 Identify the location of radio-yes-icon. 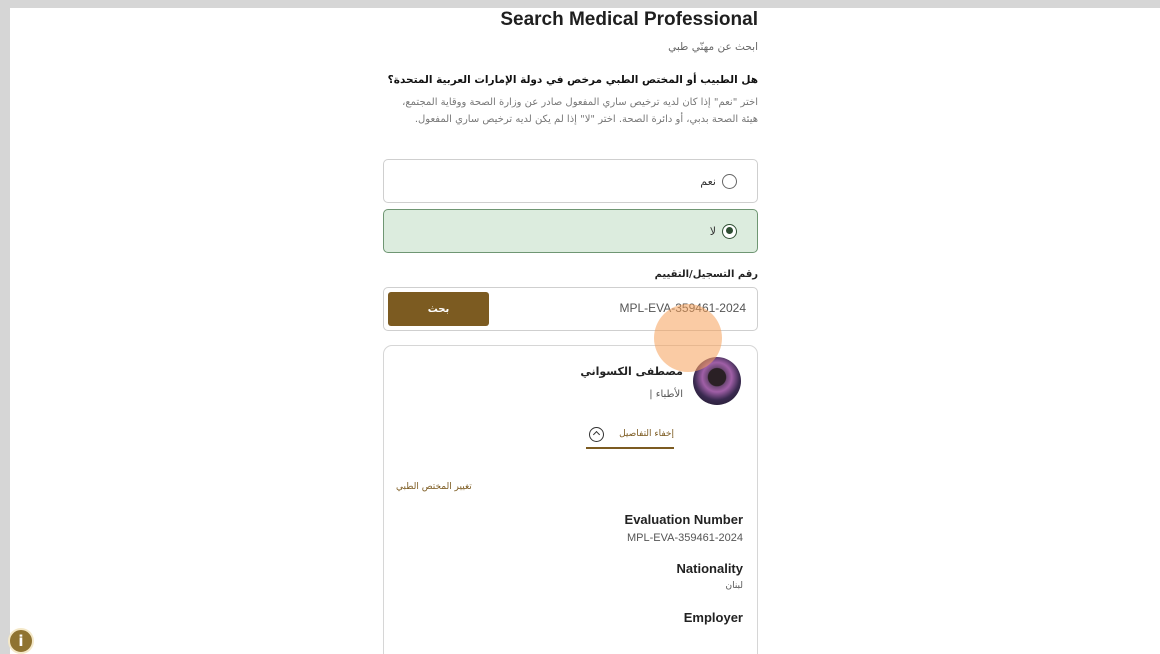
(729, 181).